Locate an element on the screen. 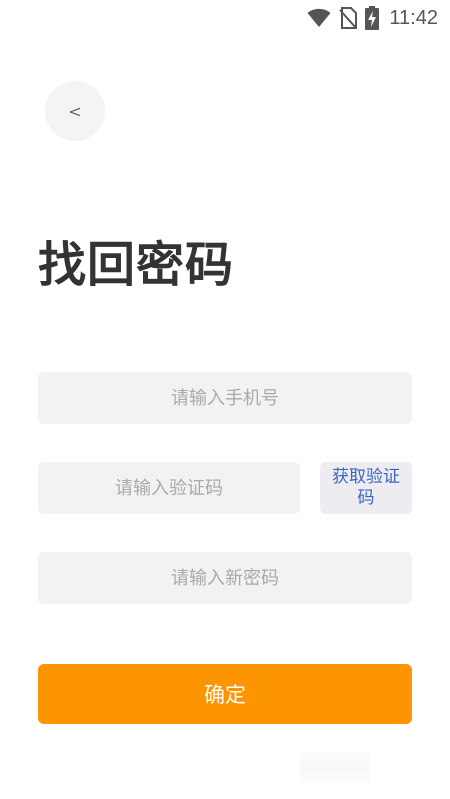 Image resolution: width=450 pixels, height=799 pixels. confirm-button: 确定 is located at coordinates (225, 694).